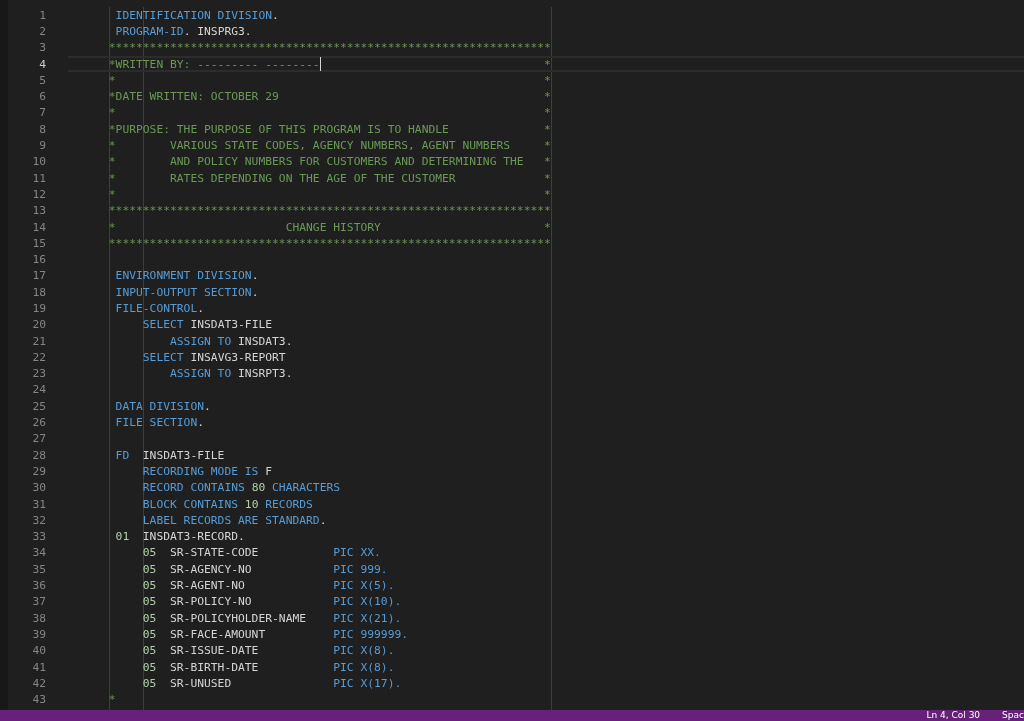  I want to click on line-number: 5, so click(42, 80).